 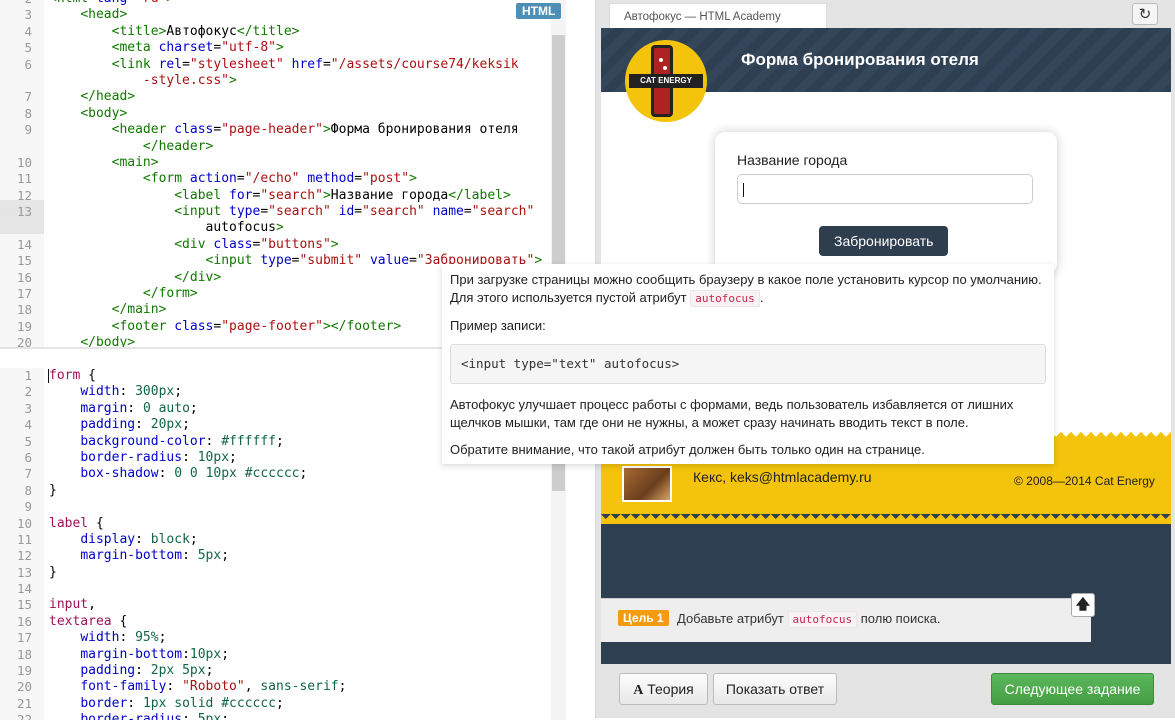 I want to click on line-number: 16, so click(x=24, y=277).